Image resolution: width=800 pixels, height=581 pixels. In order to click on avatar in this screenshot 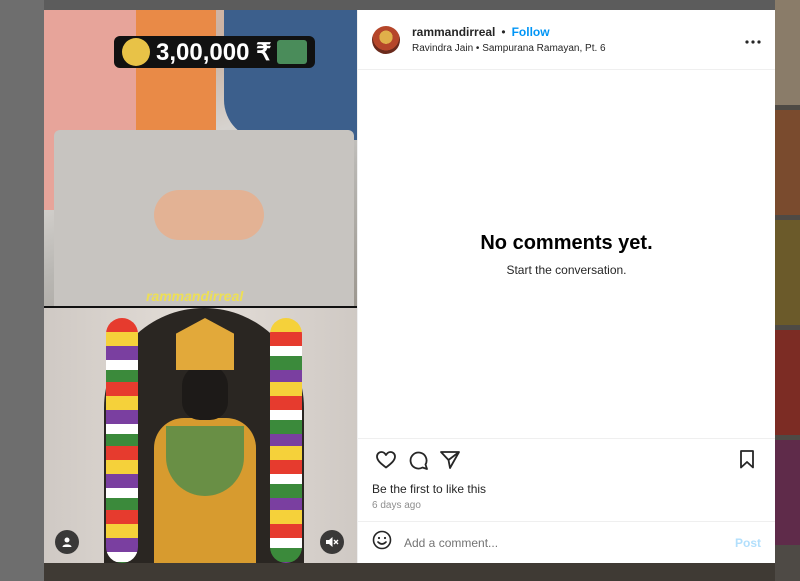, I will do `click(386, 39)`.